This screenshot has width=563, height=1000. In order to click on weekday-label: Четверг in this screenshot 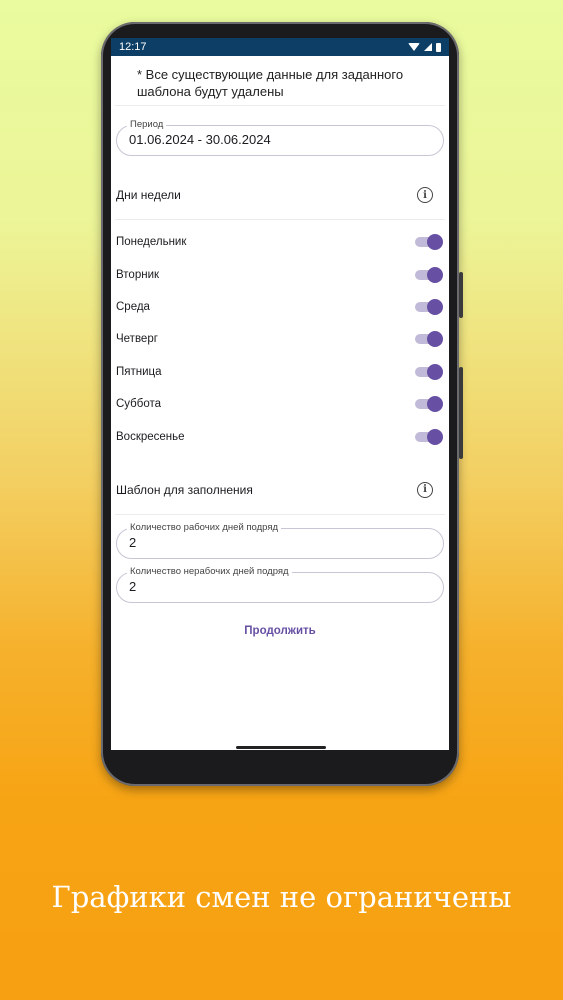, I will do `click(137, 339)`.